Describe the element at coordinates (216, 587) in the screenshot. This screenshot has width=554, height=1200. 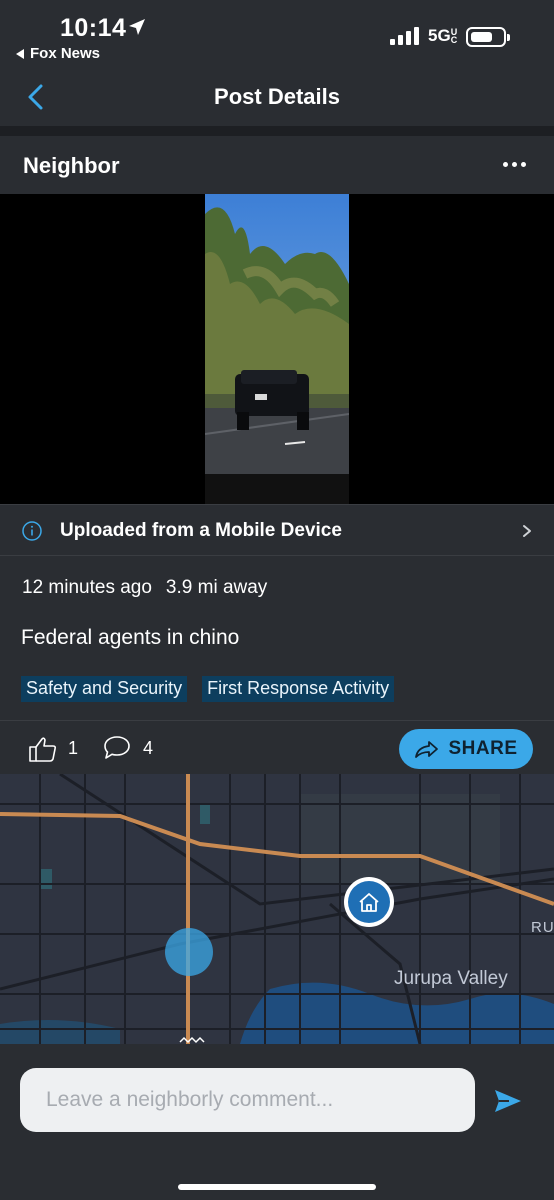
I see `post-distance: 3.9 mi away` at that location.